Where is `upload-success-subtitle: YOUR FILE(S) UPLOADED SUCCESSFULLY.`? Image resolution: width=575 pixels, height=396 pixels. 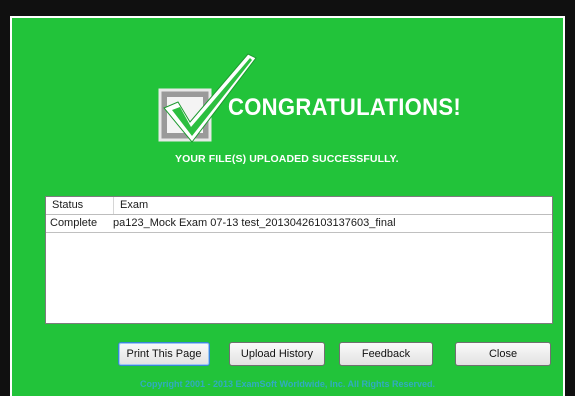 upload-success-subtitle: YOUR FILE(S) UPLOADED SUCCESSFULLY. is located at coordinates (287, 159).